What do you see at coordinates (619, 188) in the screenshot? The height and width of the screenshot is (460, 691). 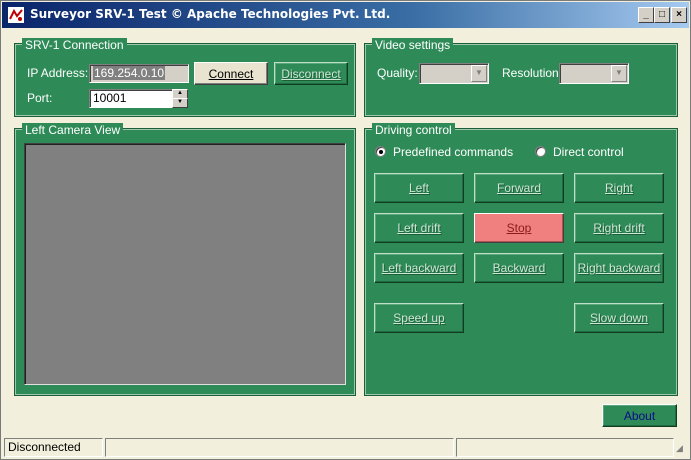 I see `right-button: Right` at bounding box center [619, 188].